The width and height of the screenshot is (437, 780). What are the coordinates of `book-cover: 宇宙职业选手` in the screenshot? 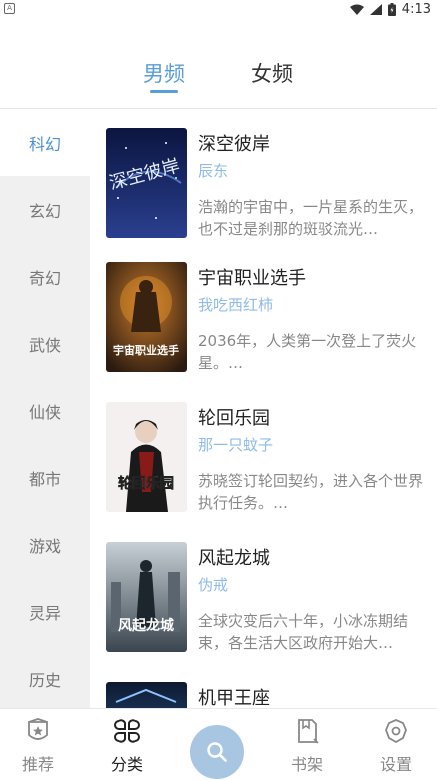 It's located at (146, 317).